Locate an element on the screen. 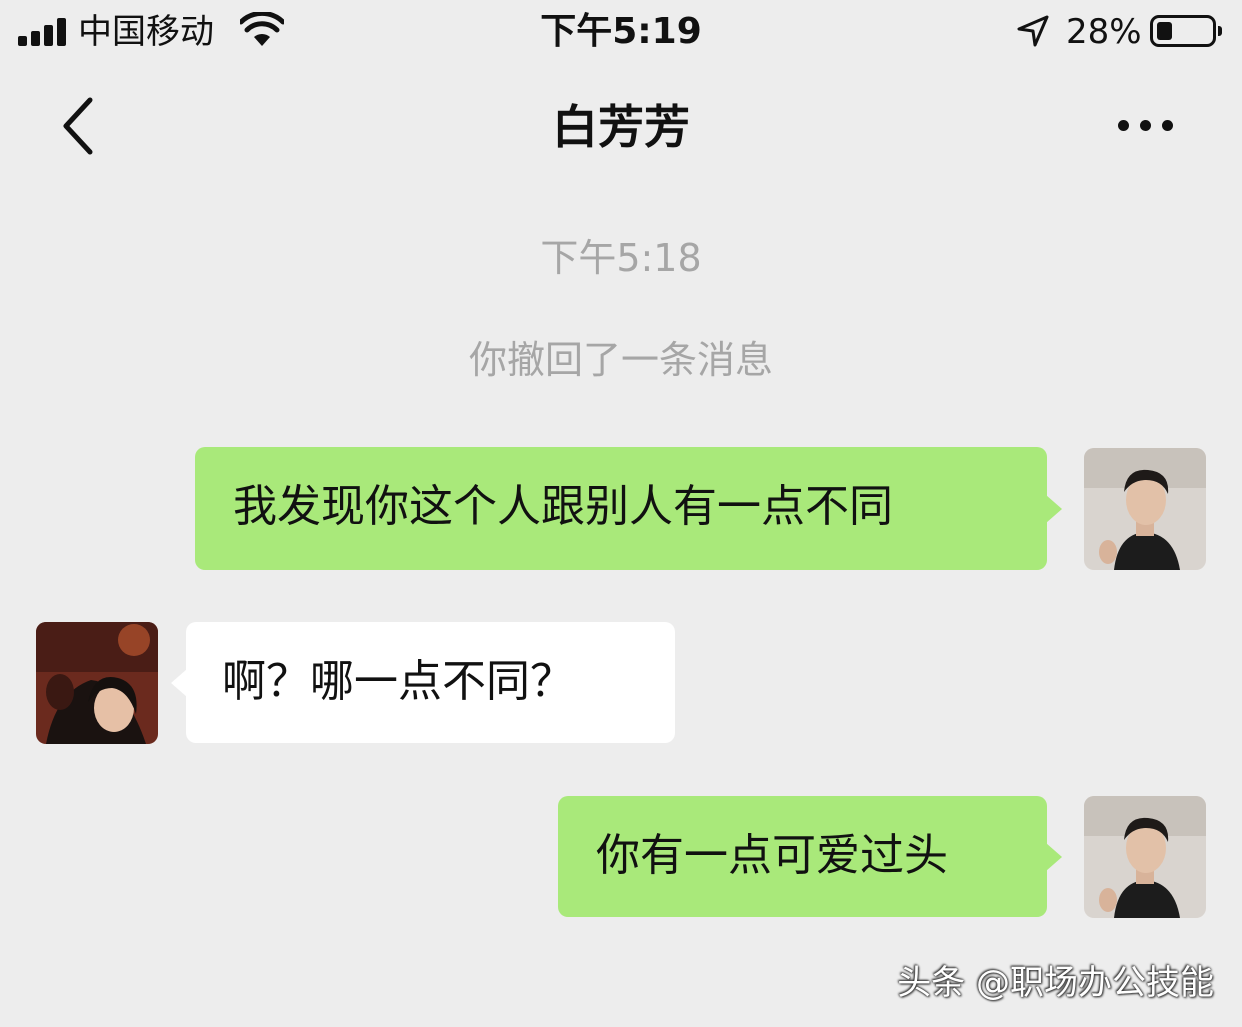 The width and height of the screenshot is (1242, 1027). nav-bar: 白芳芳 is located at coordinates (621, 127).